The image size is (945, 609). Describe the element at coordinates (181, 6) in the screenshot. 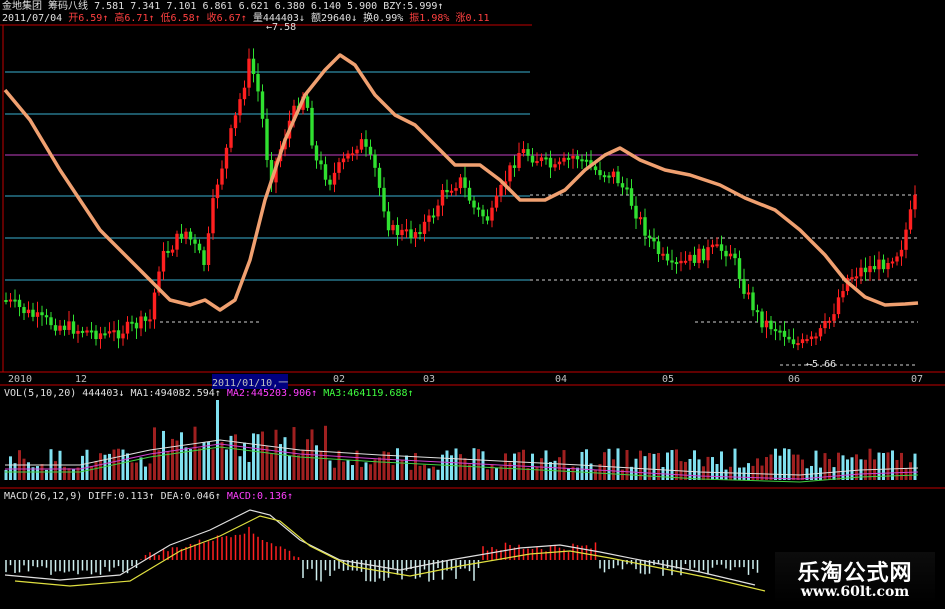

I see `indicator-value-3: 7.101` at that location.